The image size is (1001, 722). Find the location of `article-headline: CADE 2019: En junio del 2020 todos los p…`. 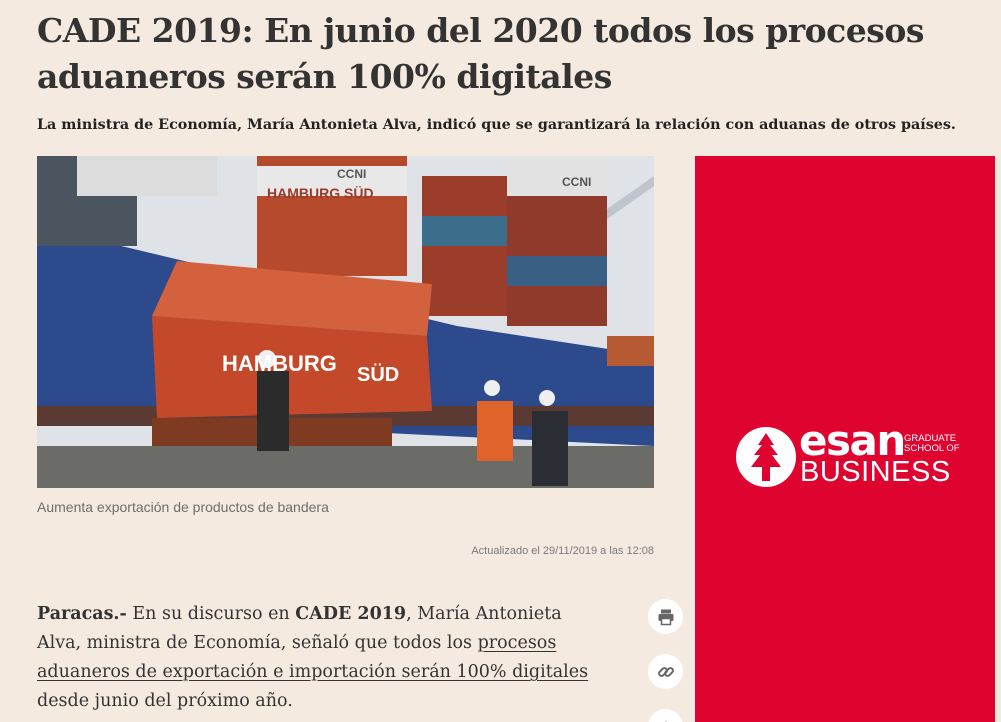

article-headline: CADE 2019: En junio del 2020 todos los p… is located at coordinates (480, 53).